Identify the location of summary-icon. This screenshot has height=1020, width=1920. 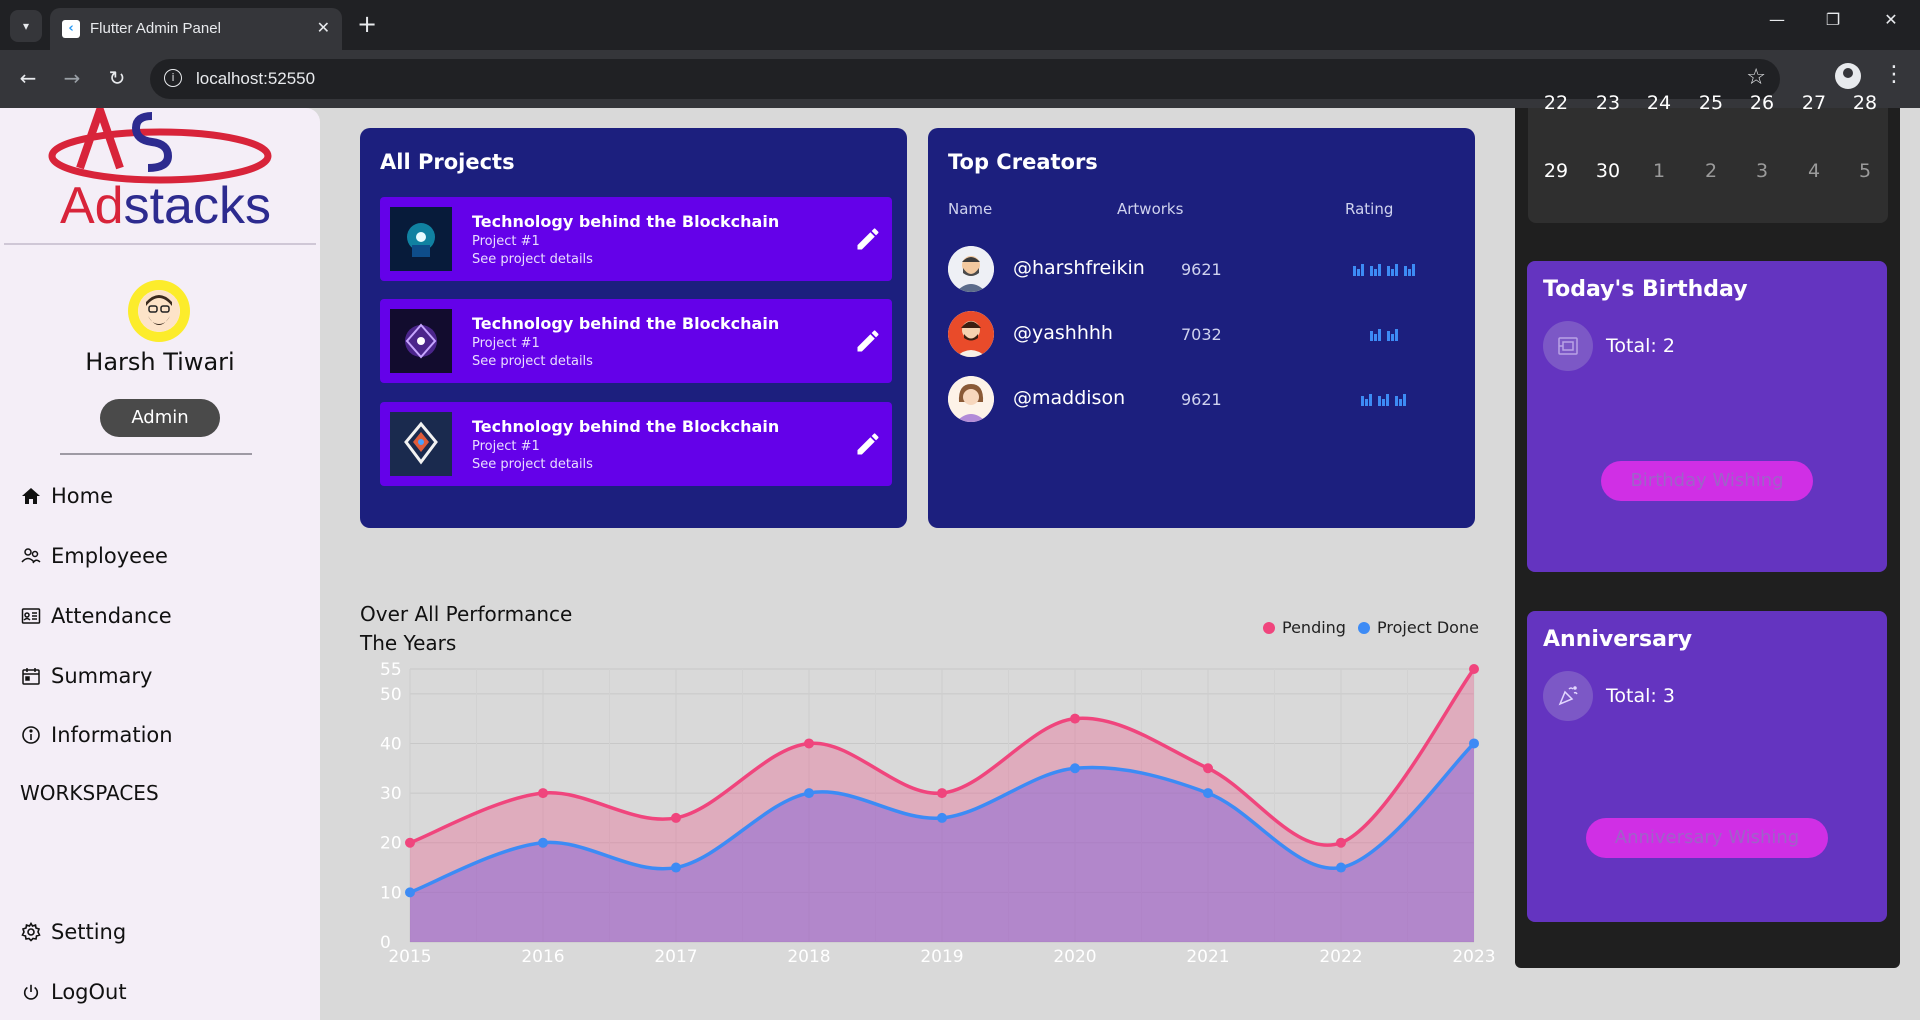
(31, 676).